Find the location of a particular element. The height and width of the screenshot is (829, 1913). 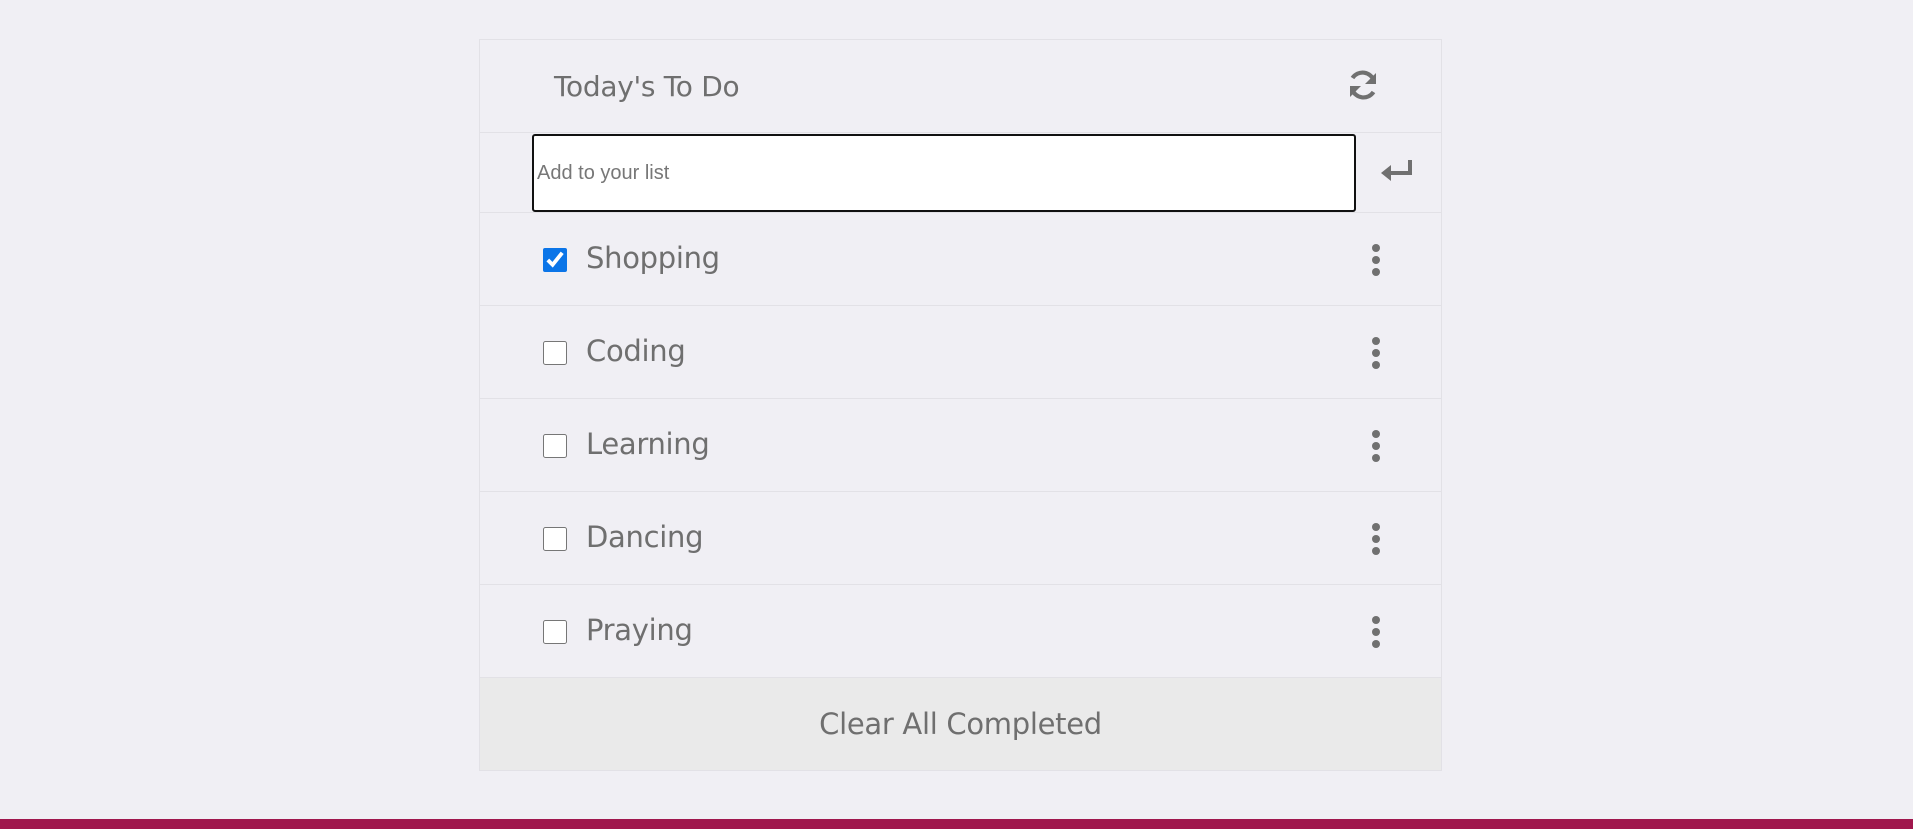

clear-completed-label: Clear All Completed is located at coordinates (960, 724).